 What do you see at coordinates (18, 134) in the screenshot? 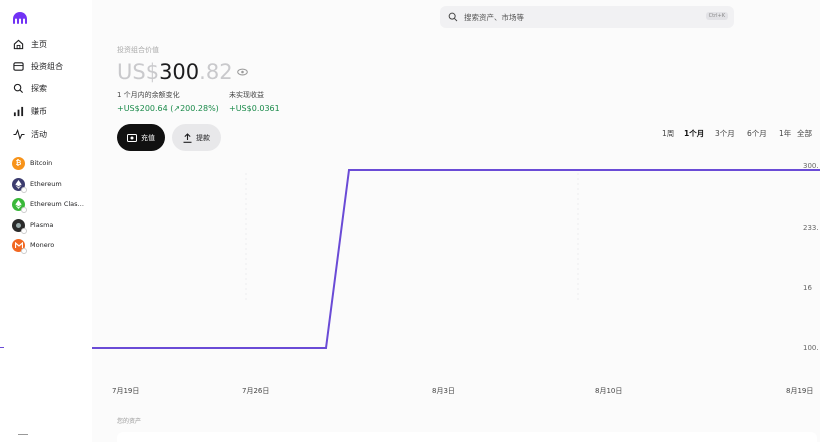
I see `activity-icon` at bounding box center [18, 134].